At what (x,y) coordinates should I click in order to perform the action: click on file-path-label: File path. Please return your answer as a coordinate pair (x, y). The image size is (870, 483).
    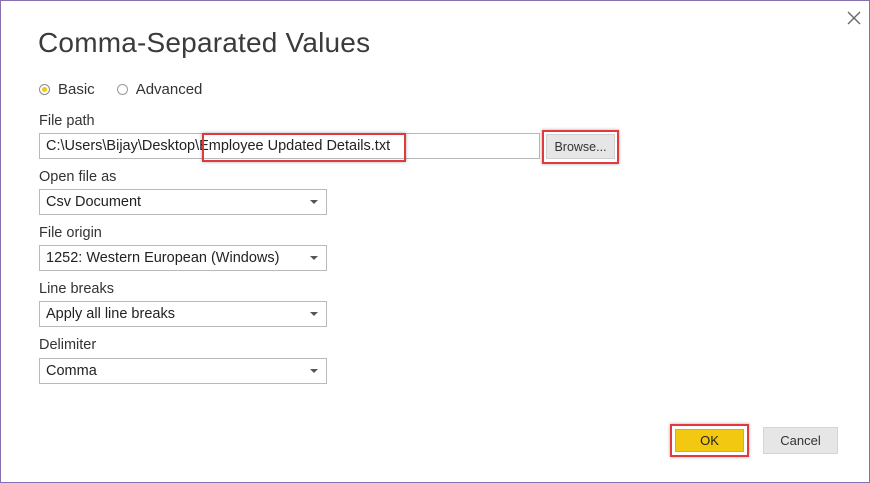
    Looking at the image, I should click on (67, 121).